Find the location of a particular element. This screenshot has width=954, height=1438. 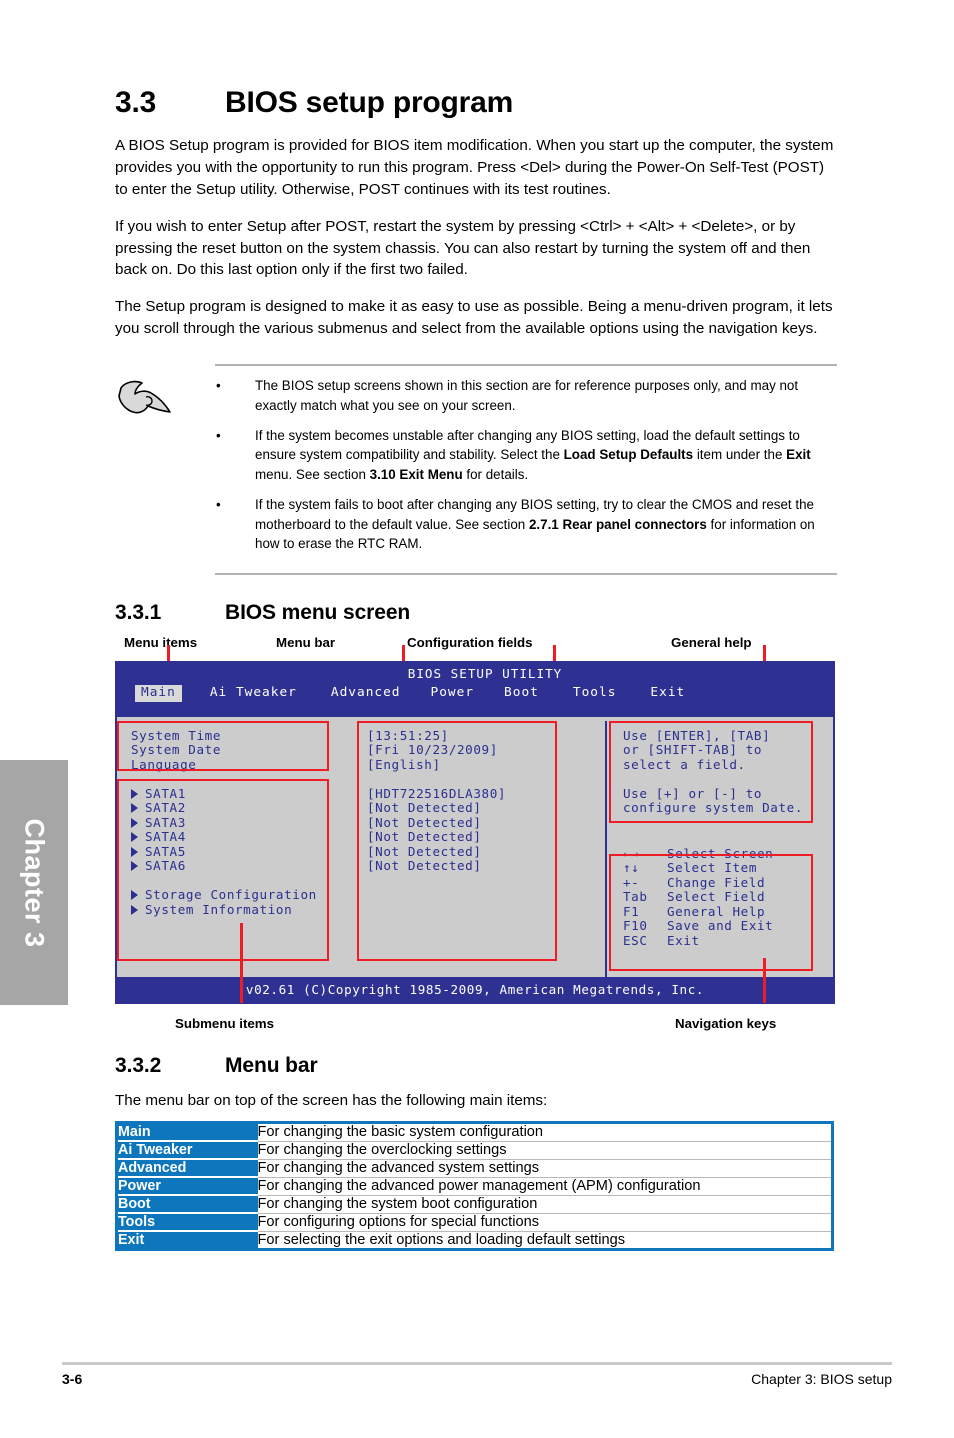

bios-config-field: [Fri 10/23/2009] is located at coordinates (481, 750).